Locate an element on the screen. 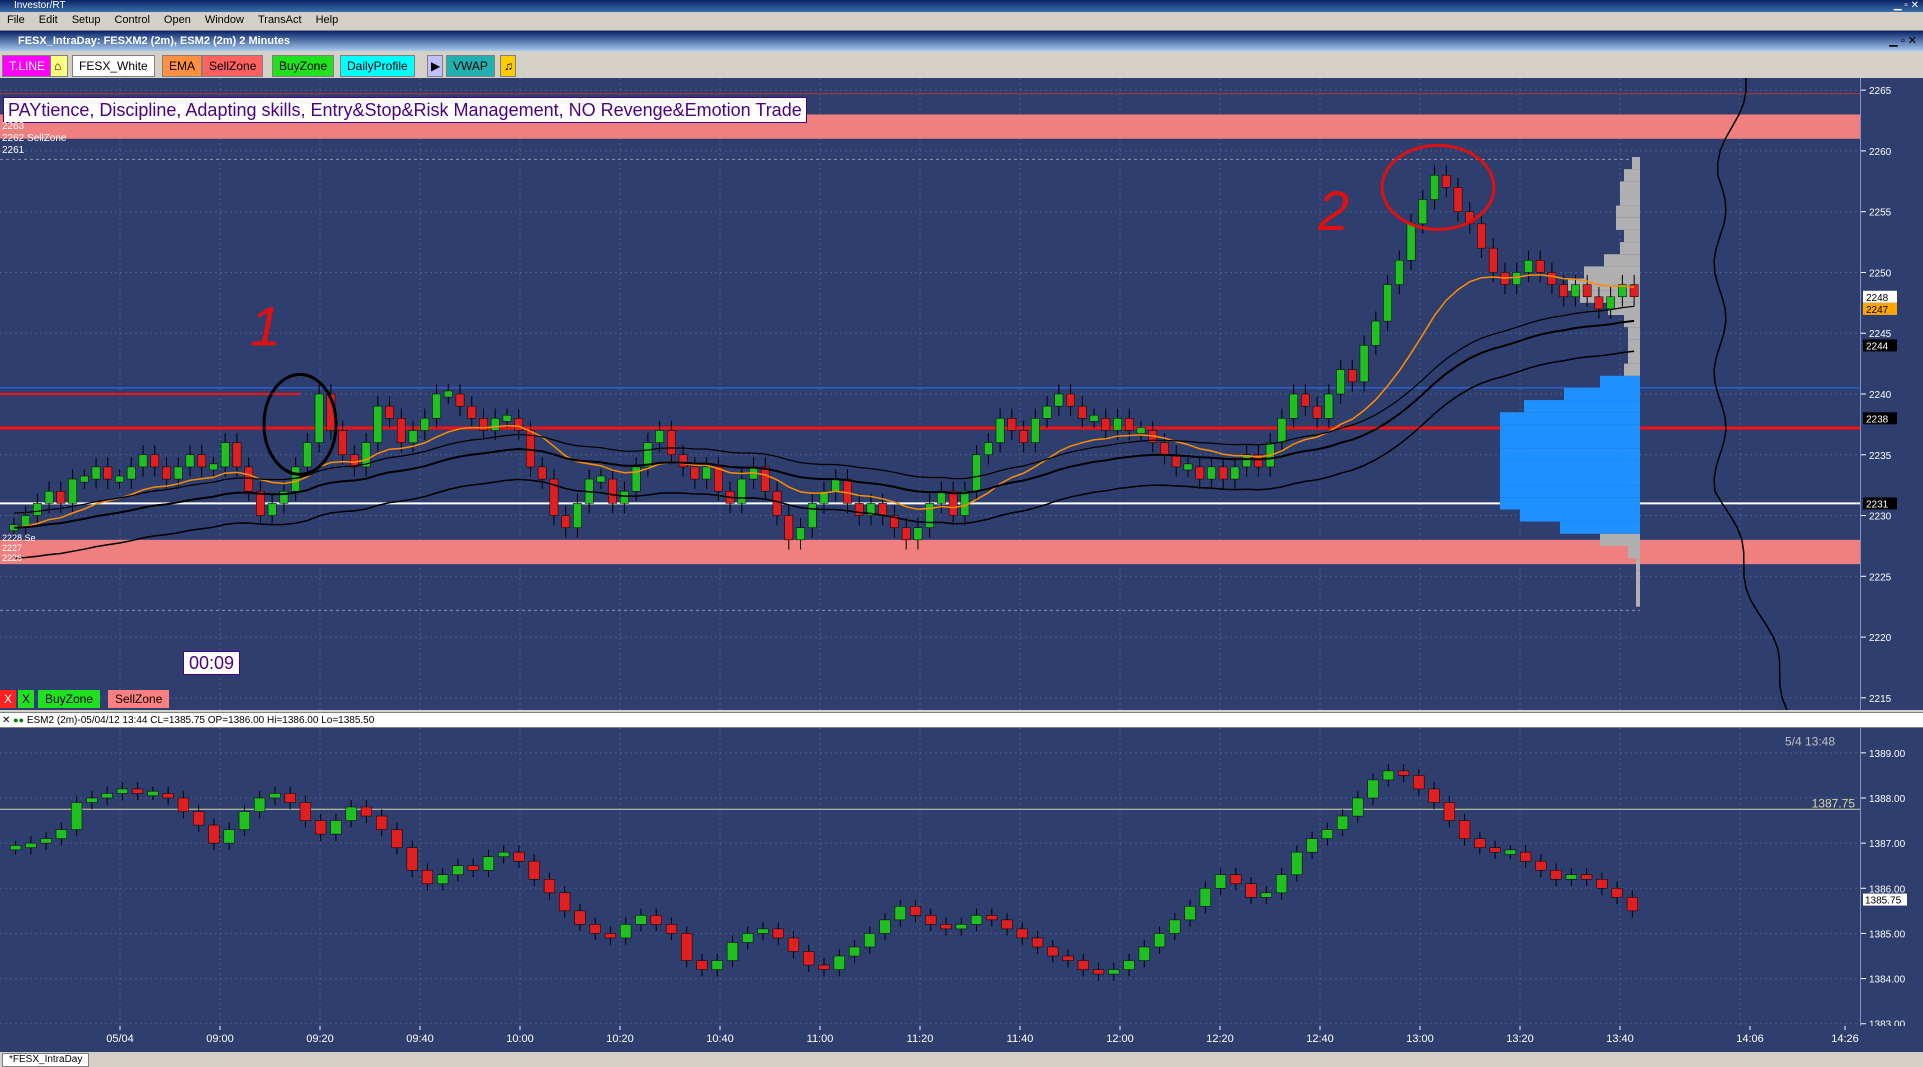 This screenshot has height=1067, width=1923. menu-help: Help is located at coordinates (327, 20).